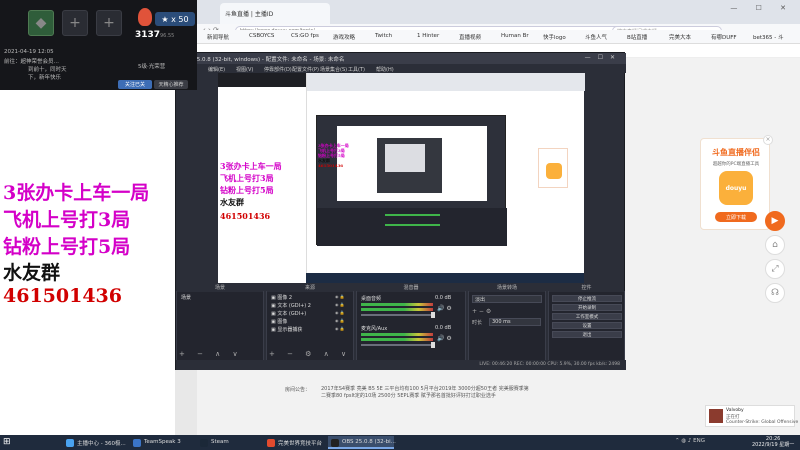 This screenshot has height=450, width=800. Describe the element at coordinates (261, 36) in the screenshot. I see `bookmark-item: CSBOYCS` at that location.